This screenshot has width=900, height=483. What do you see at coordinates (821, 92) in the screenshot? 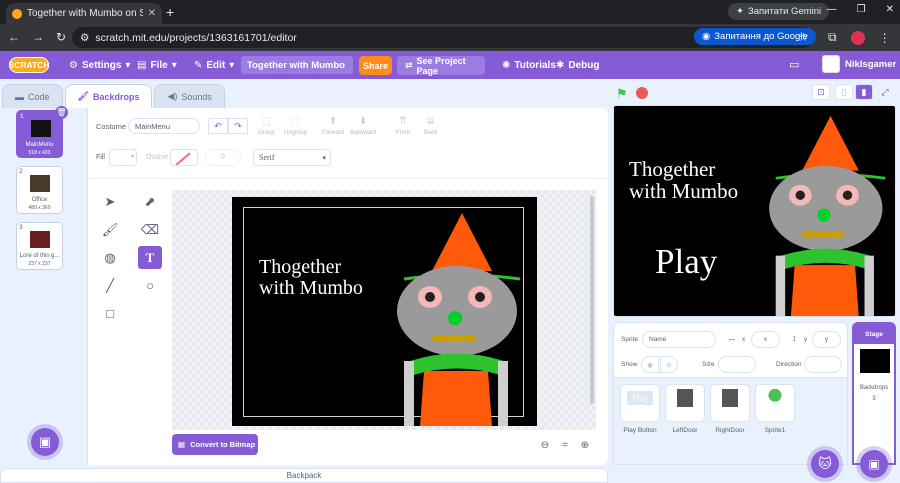
I see `screenshot-icon: ⊡` at bounding box center [821, 92].